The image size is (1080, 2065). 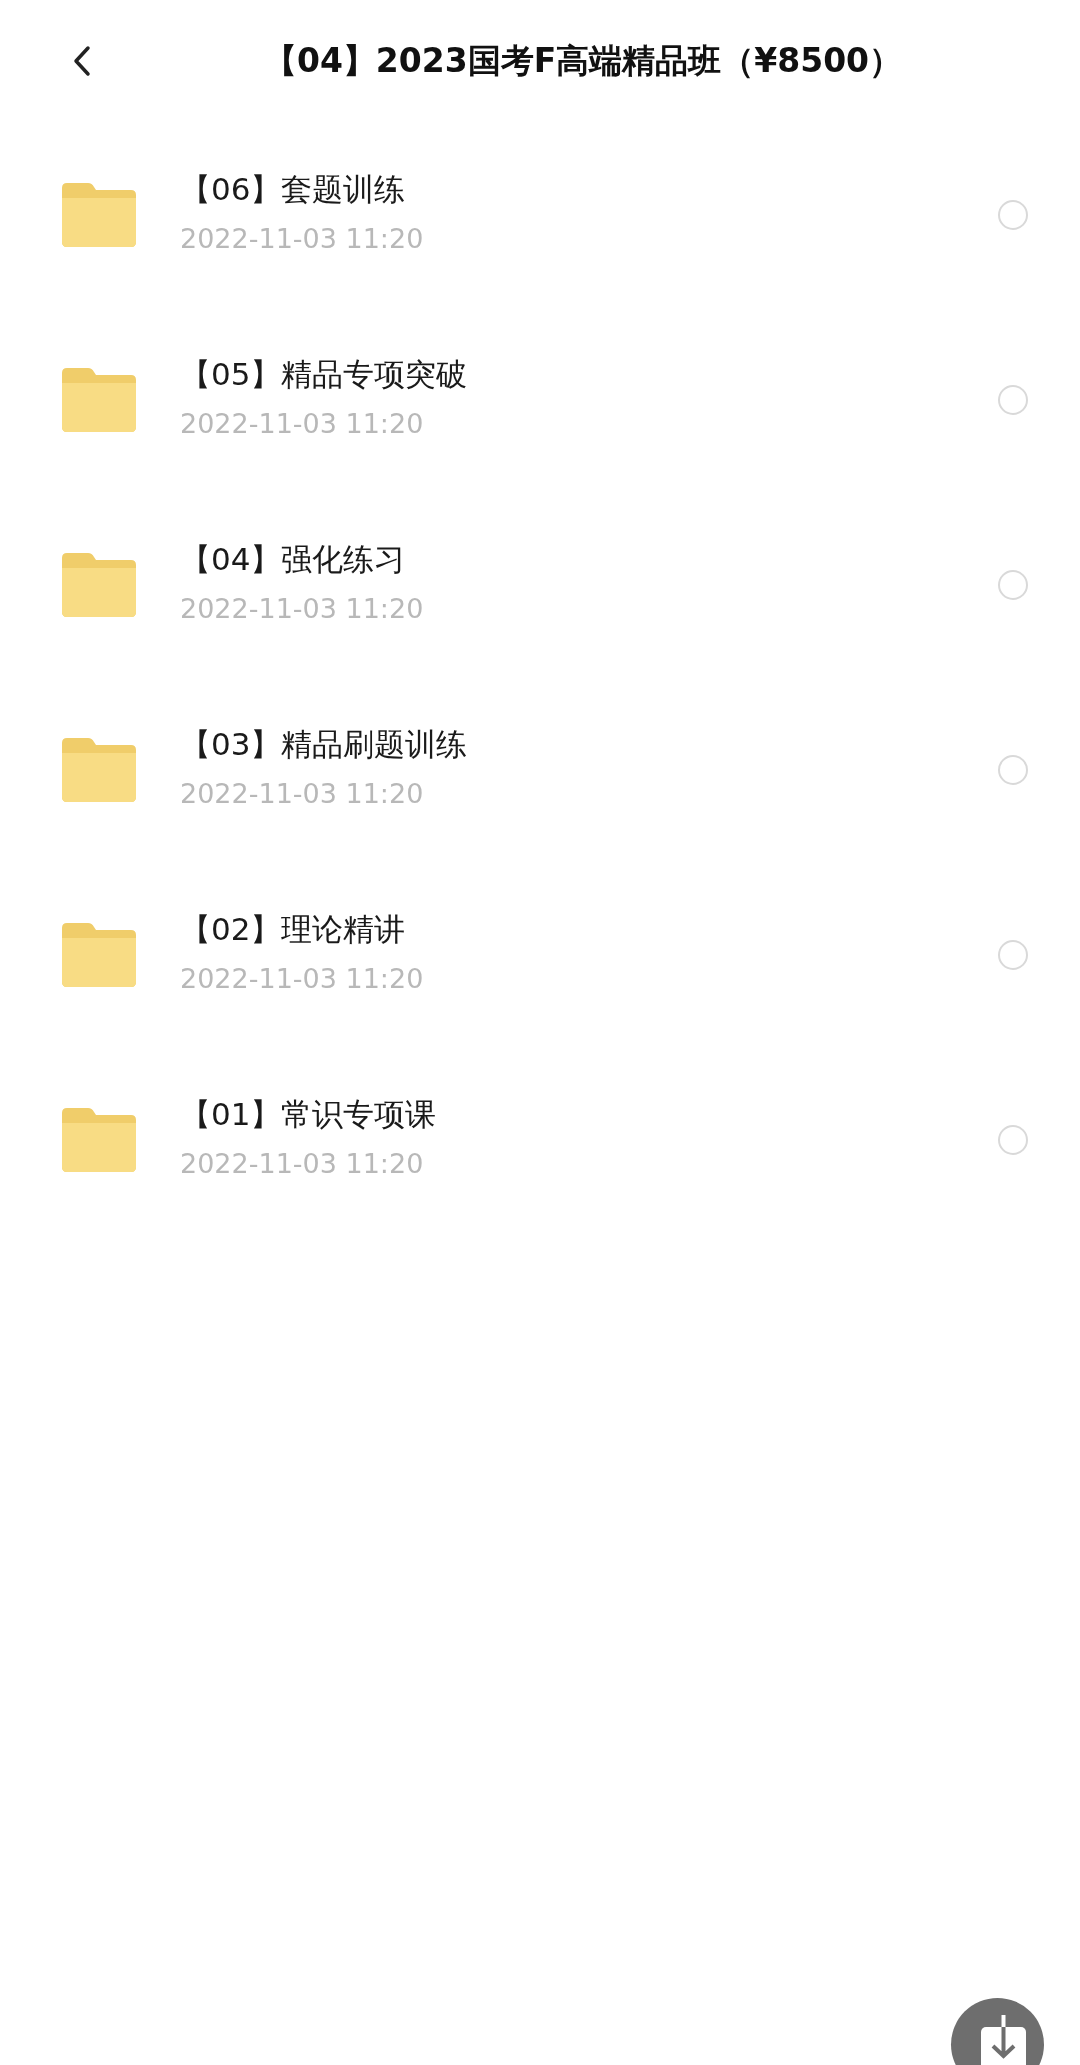 What do you see at coordinates (589, 744) in the screenshot?
I see `folder-name: 【03】精品刷题训练` at bounding box center [589, 744].